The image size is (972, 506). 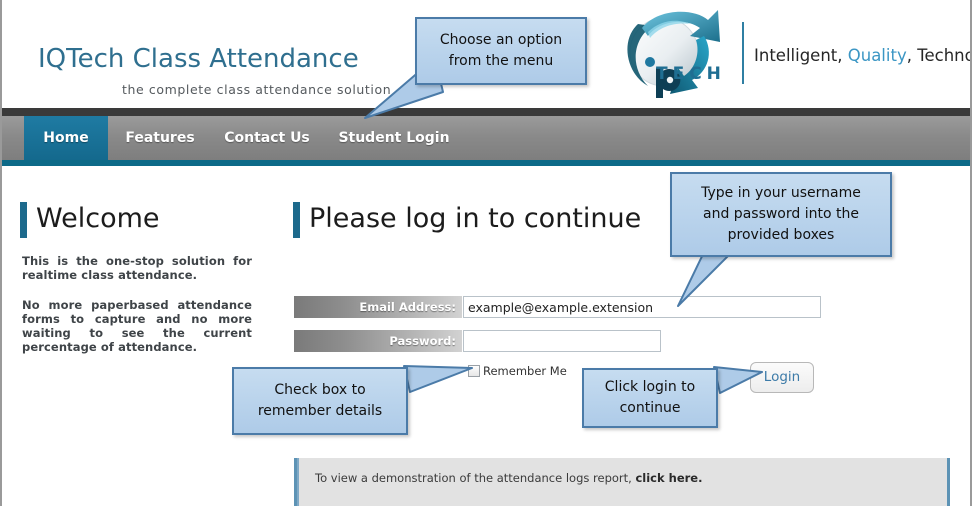 What do you see at coordinates (320, 401) in the screenshot?
I see `callout-remember: Check box to remember details` at bounding box center [320, 401].